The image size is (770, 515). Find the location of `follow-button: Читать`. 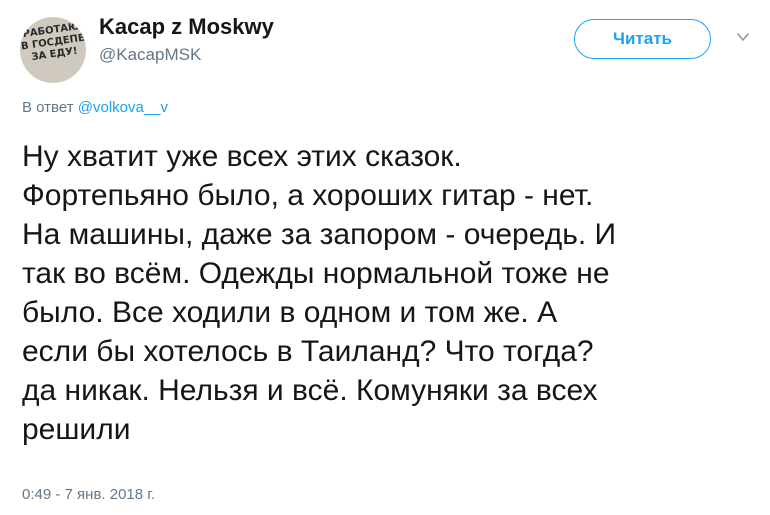

follow-button: Читать is located at coordinates (642, 39).